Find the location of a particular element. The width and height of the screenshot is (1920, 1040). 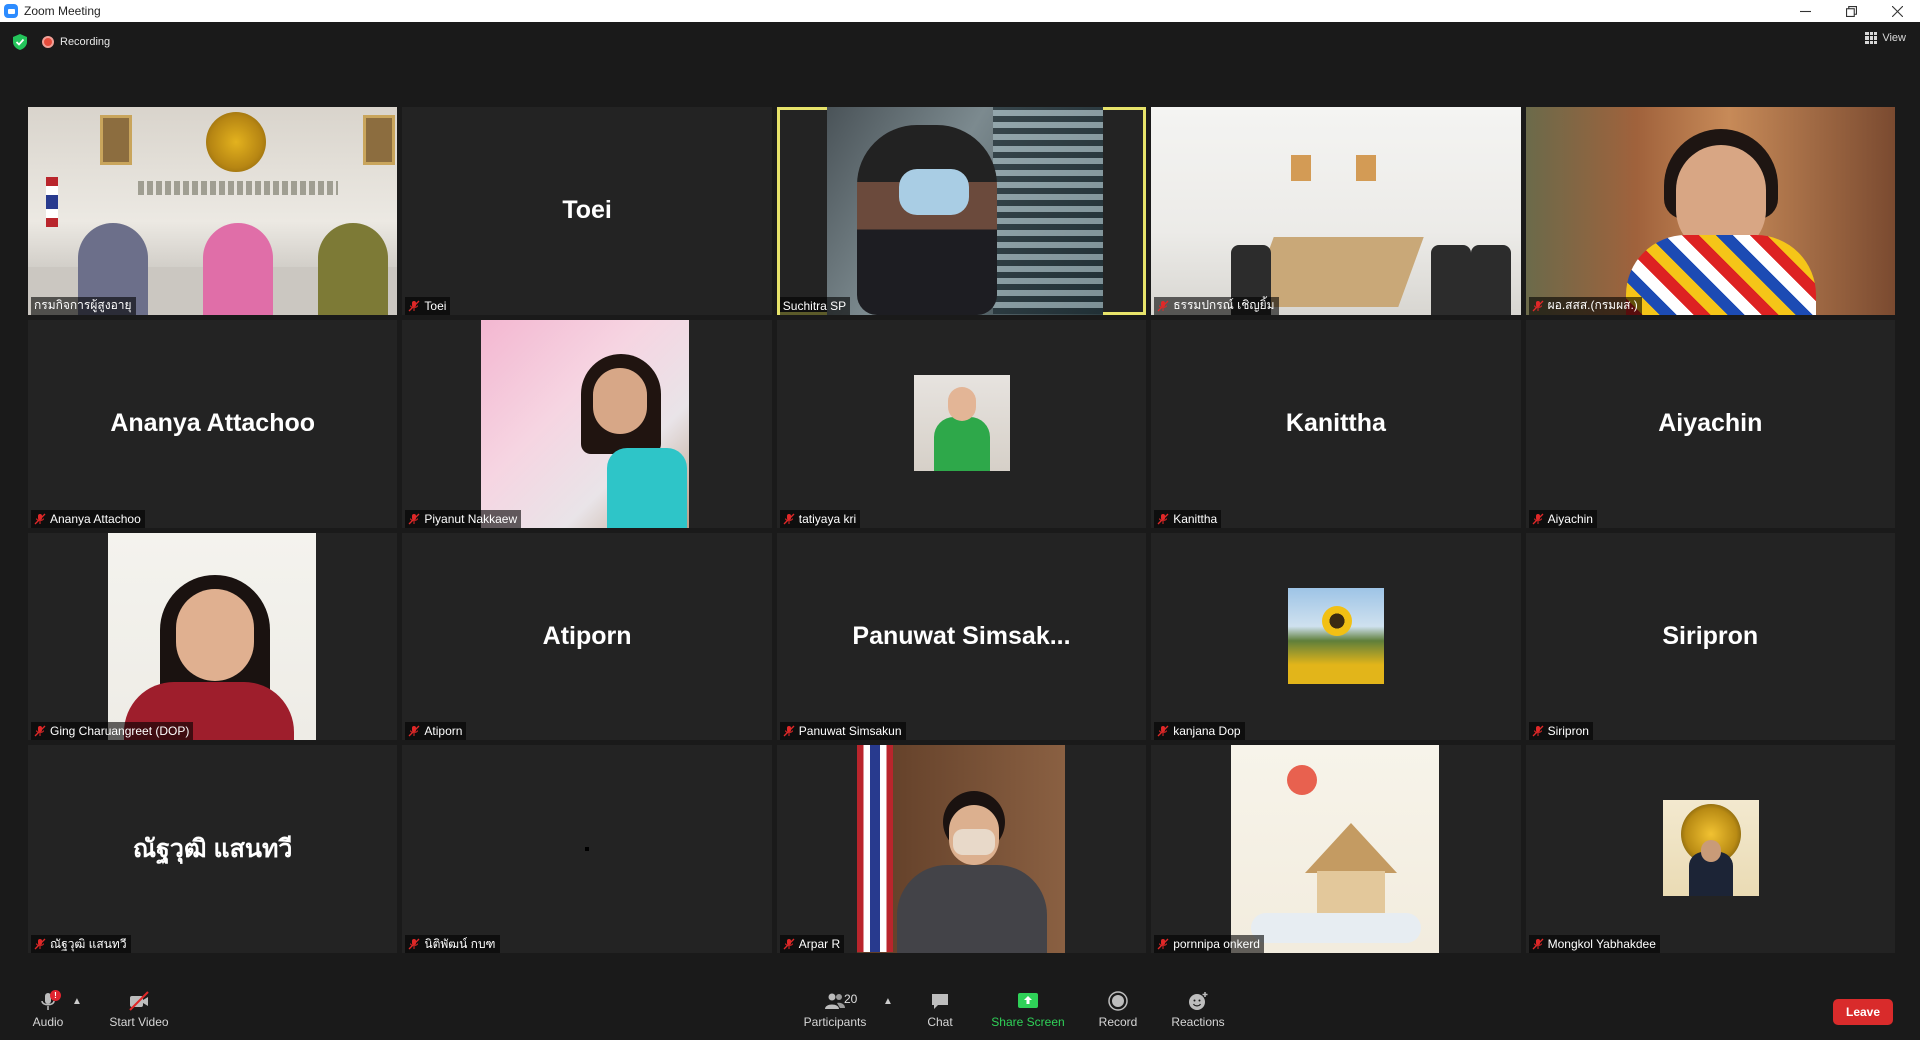

encryption-shield-icon is located at coordinates (20, 42).